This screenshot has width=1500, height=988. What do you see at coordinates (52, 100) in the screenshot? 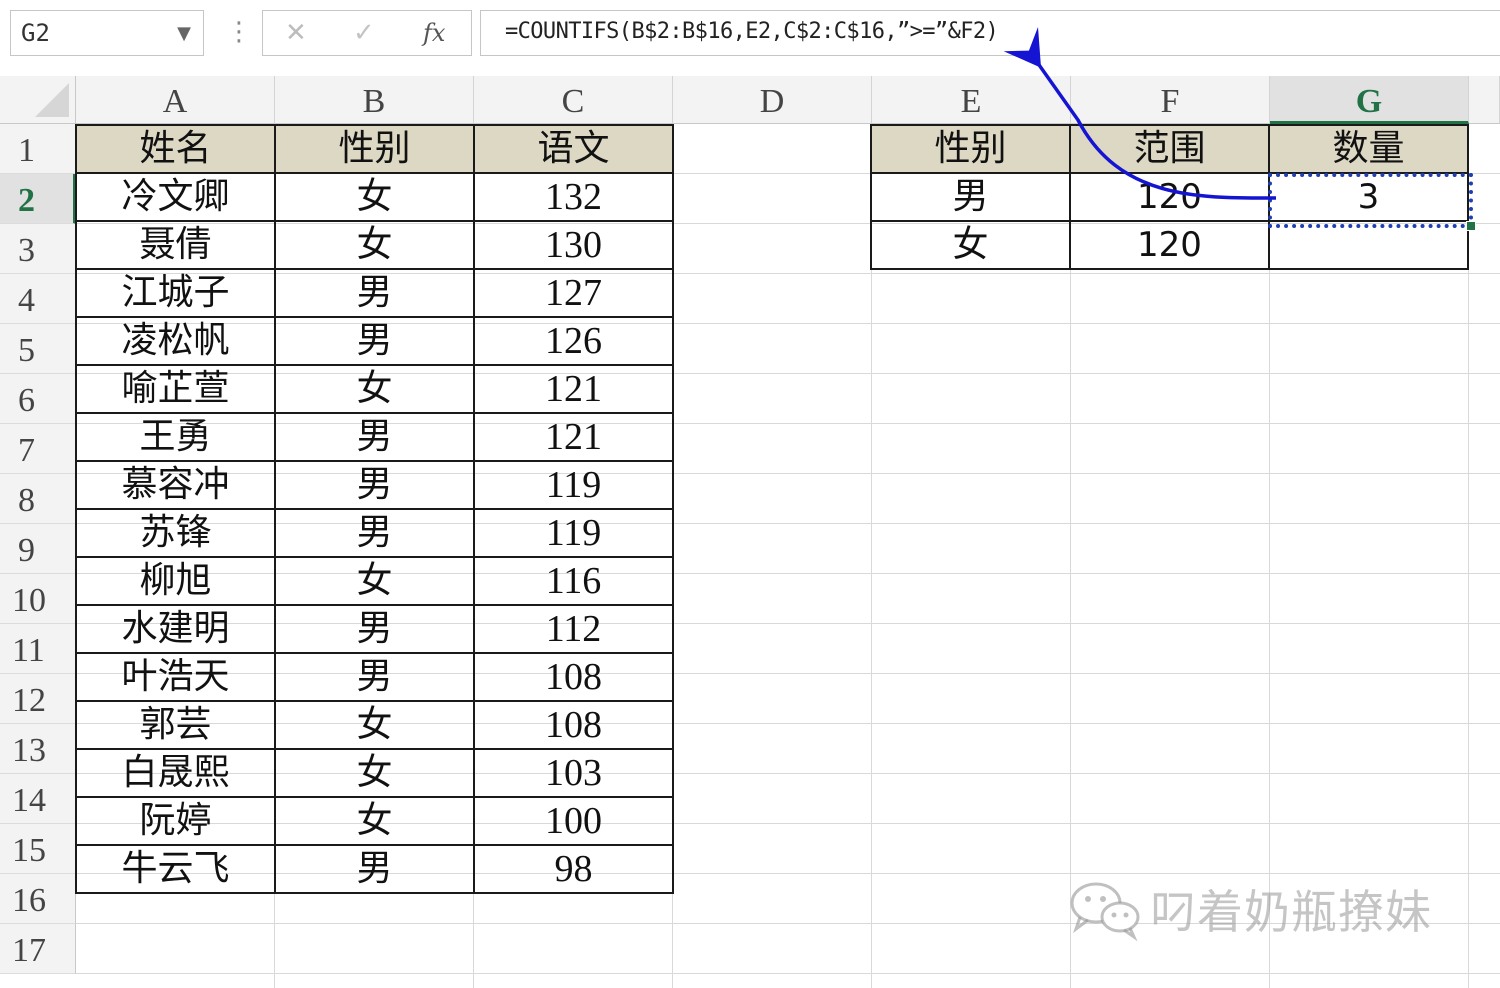
I see `select-all-icon` at bounding box center [52, 100].